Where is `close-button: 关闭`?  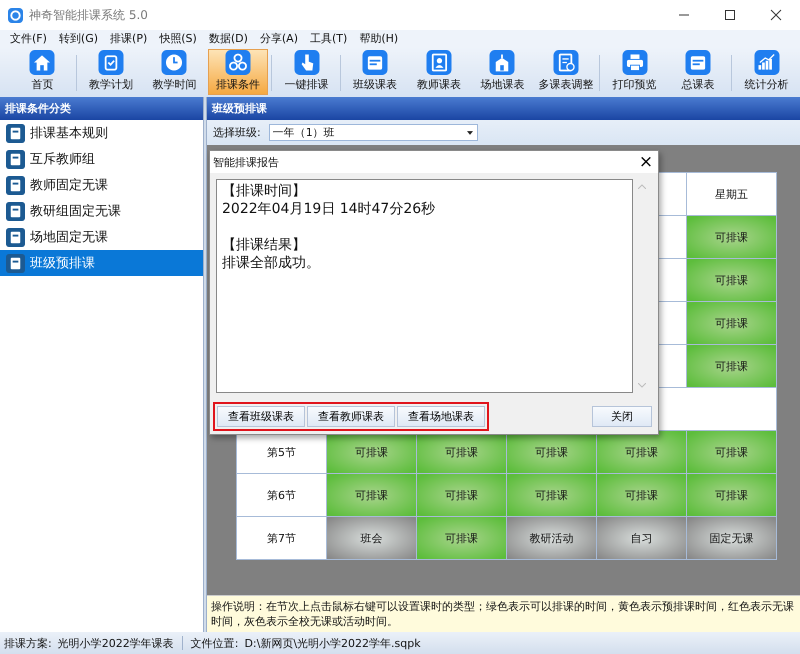 close-button: 关闭 is located at coordinates (622, 416).